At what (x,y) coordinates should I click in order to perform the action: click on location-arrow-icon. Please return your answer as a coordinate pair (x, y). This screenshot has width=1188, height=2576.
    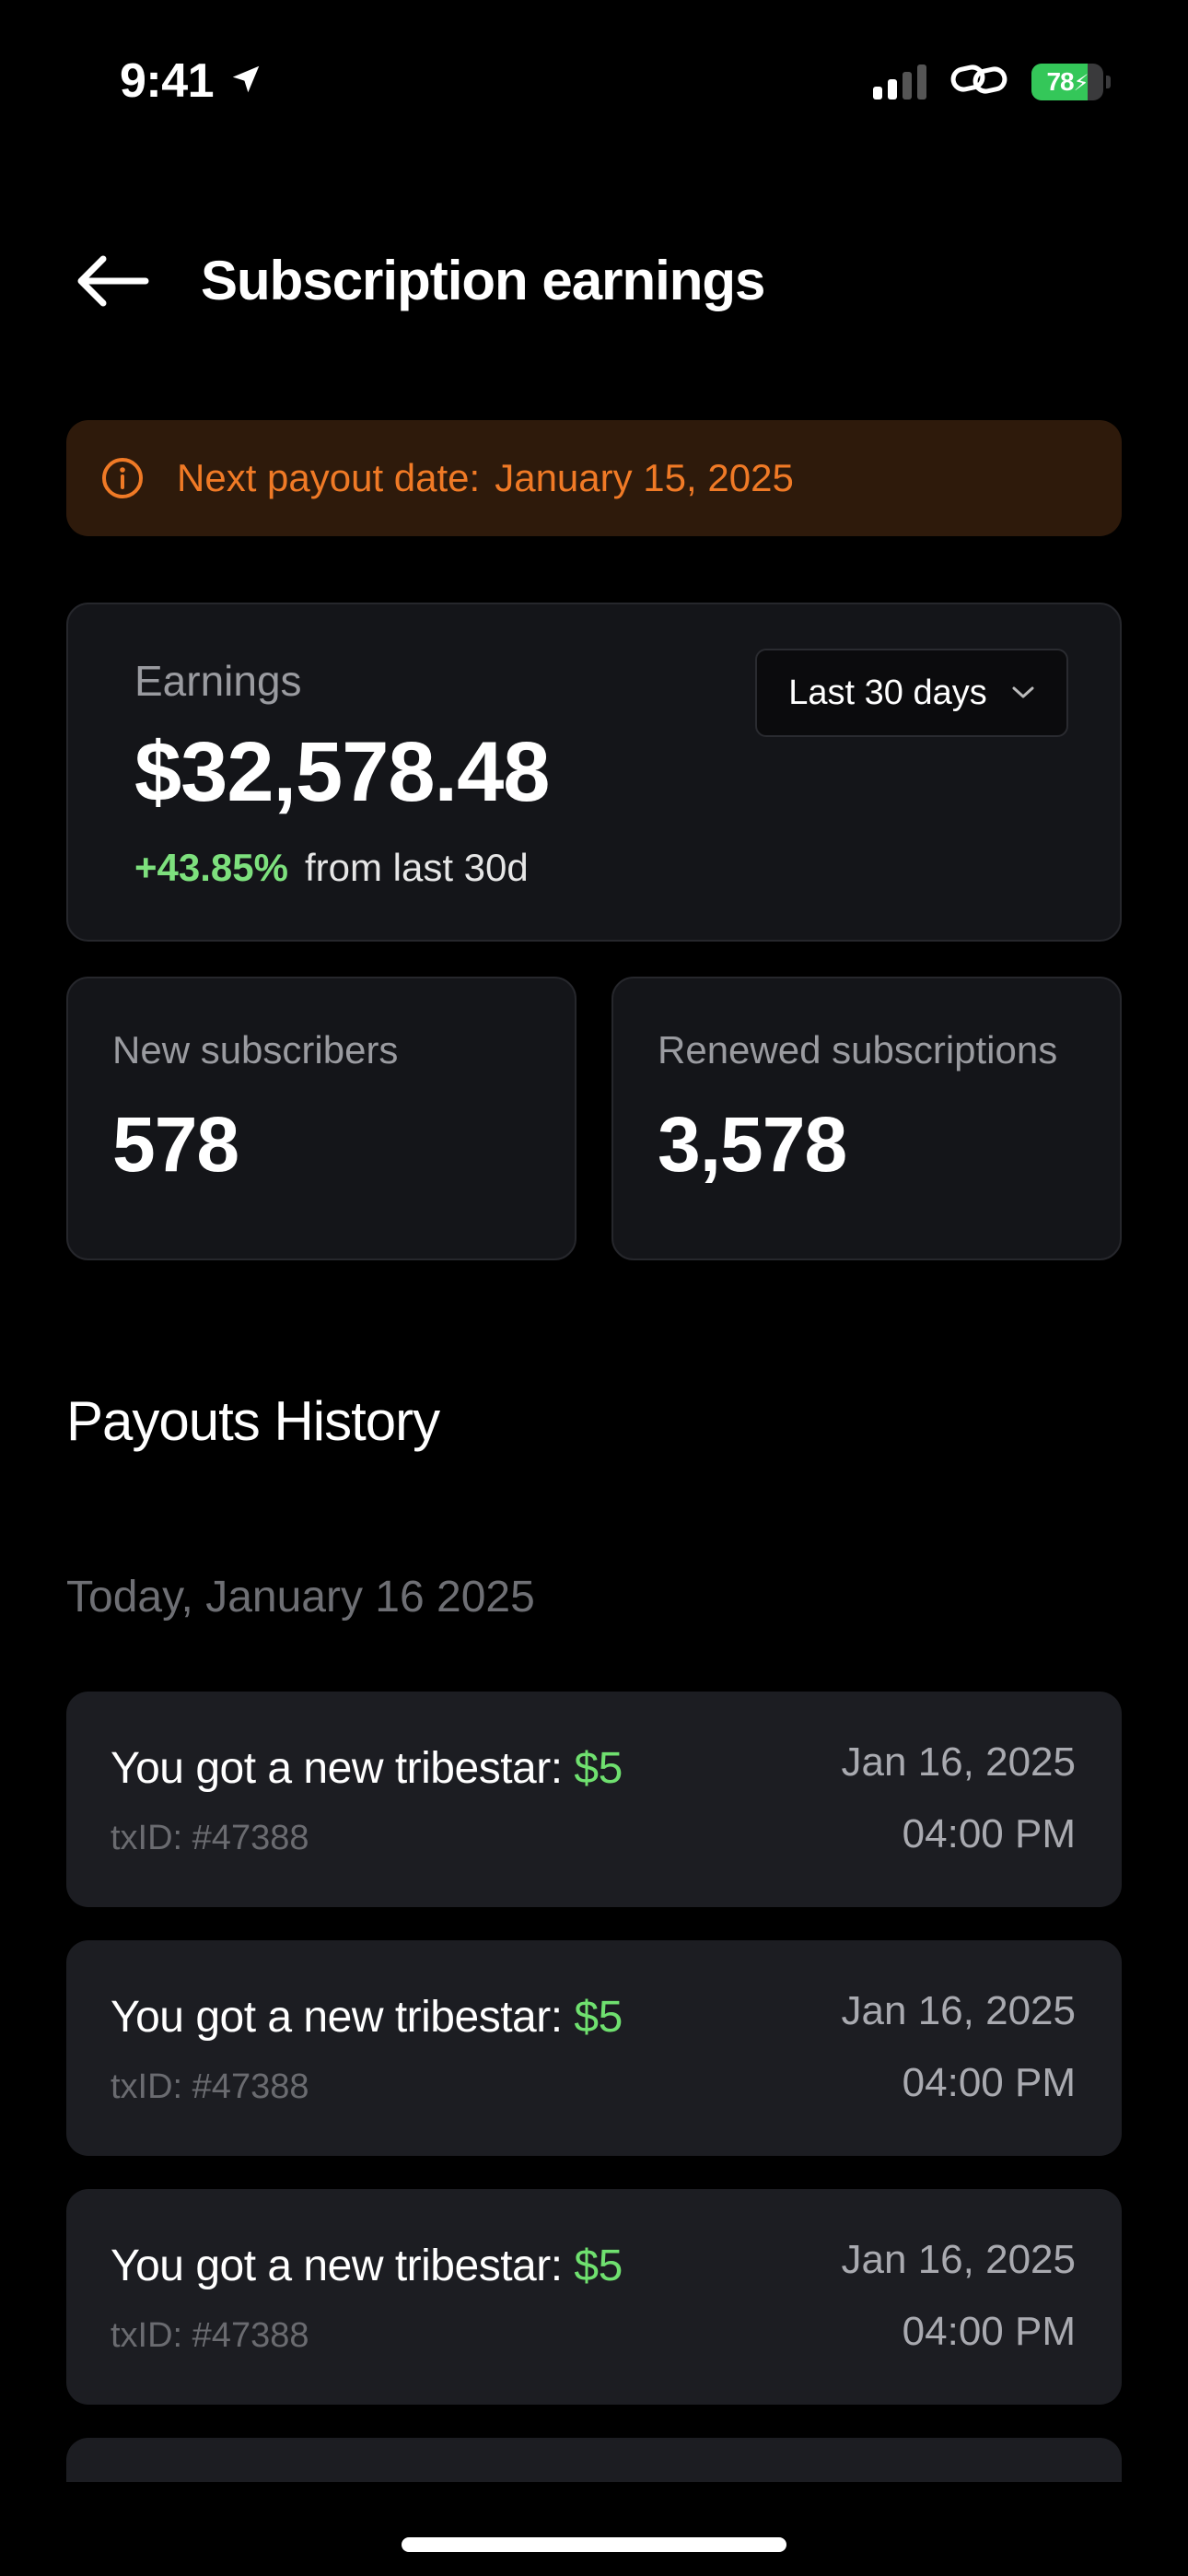
    Looking at the image, I should click on (246, 81).